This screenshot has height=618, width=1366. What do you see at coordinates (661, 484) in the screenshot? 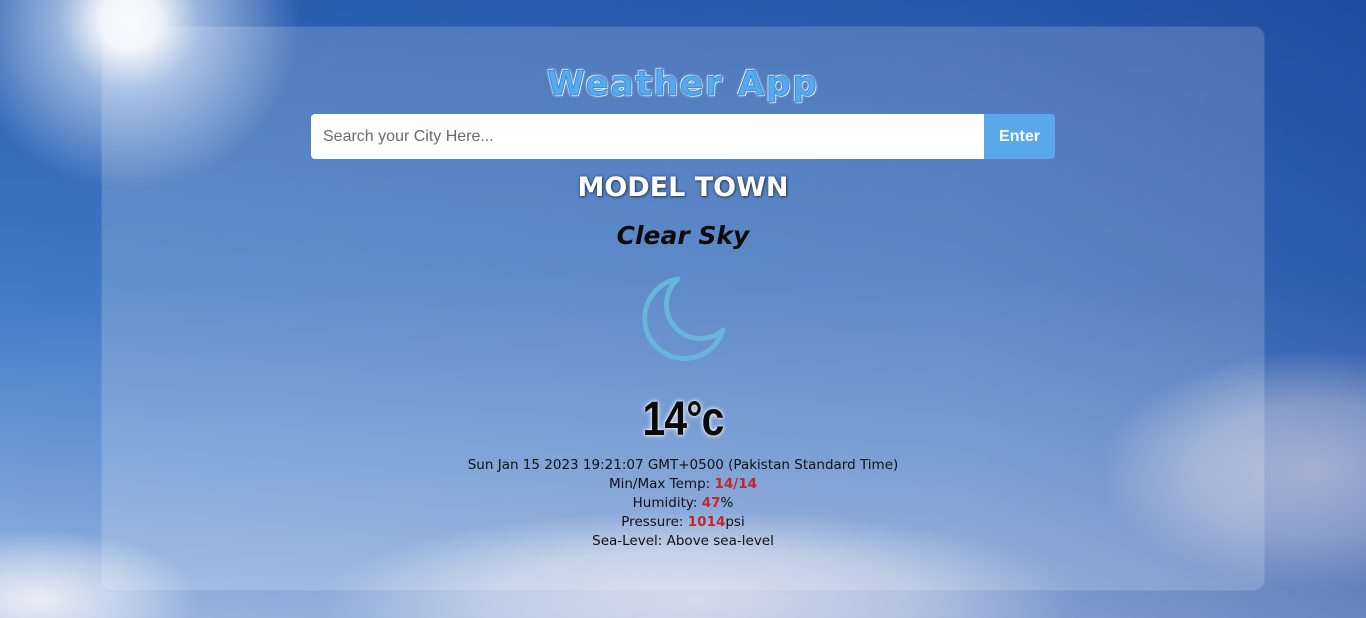
I see `min-max-temp-label: Min/Max Temp:` at bounding box center [661, 484].